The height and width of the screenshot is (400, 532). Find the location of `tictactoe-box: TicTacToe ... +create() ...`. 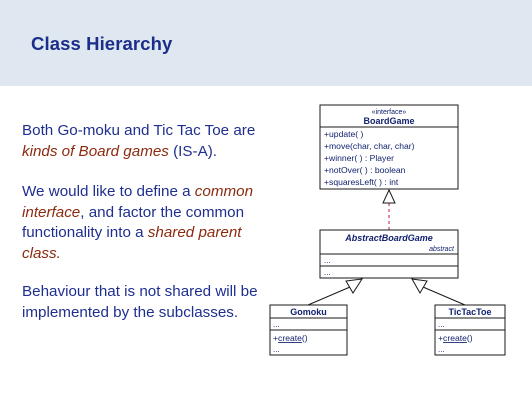

tictactoe-box: TicTacToe ... +create() ... is located at coordinates (470, 330).